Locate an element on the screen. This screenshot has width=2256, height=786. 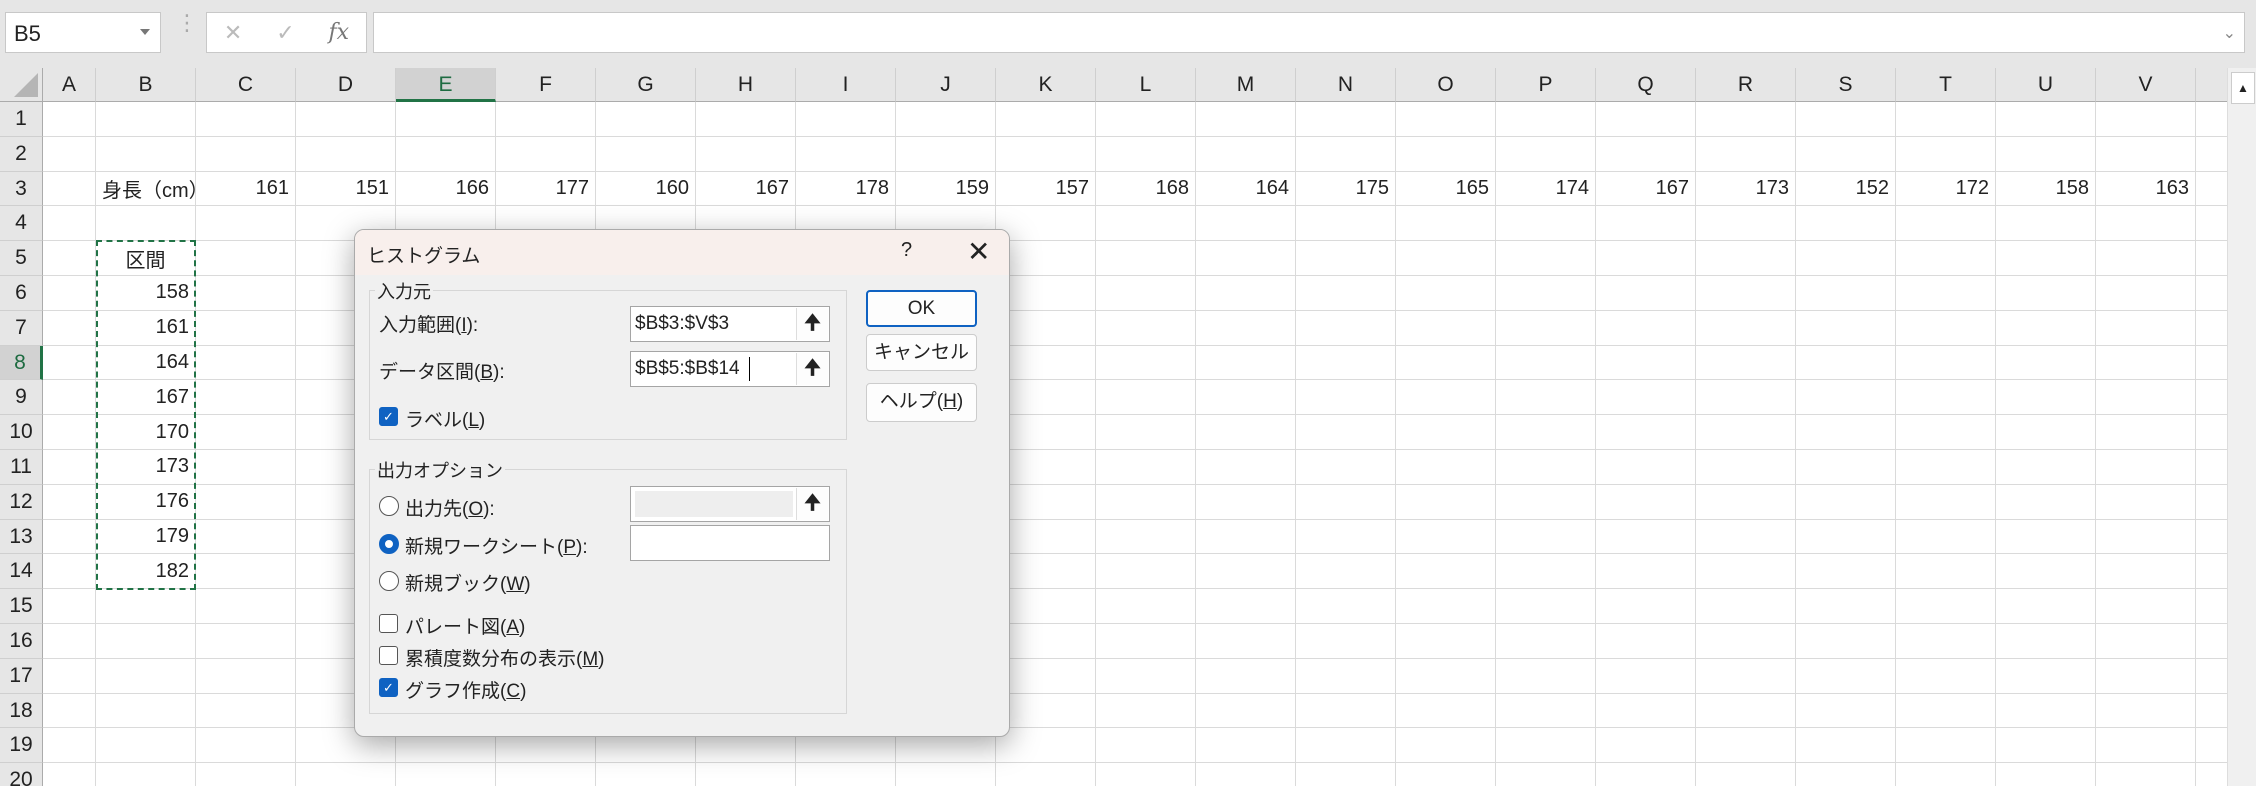
cell-q19 is located at coordinates (1646, 746).